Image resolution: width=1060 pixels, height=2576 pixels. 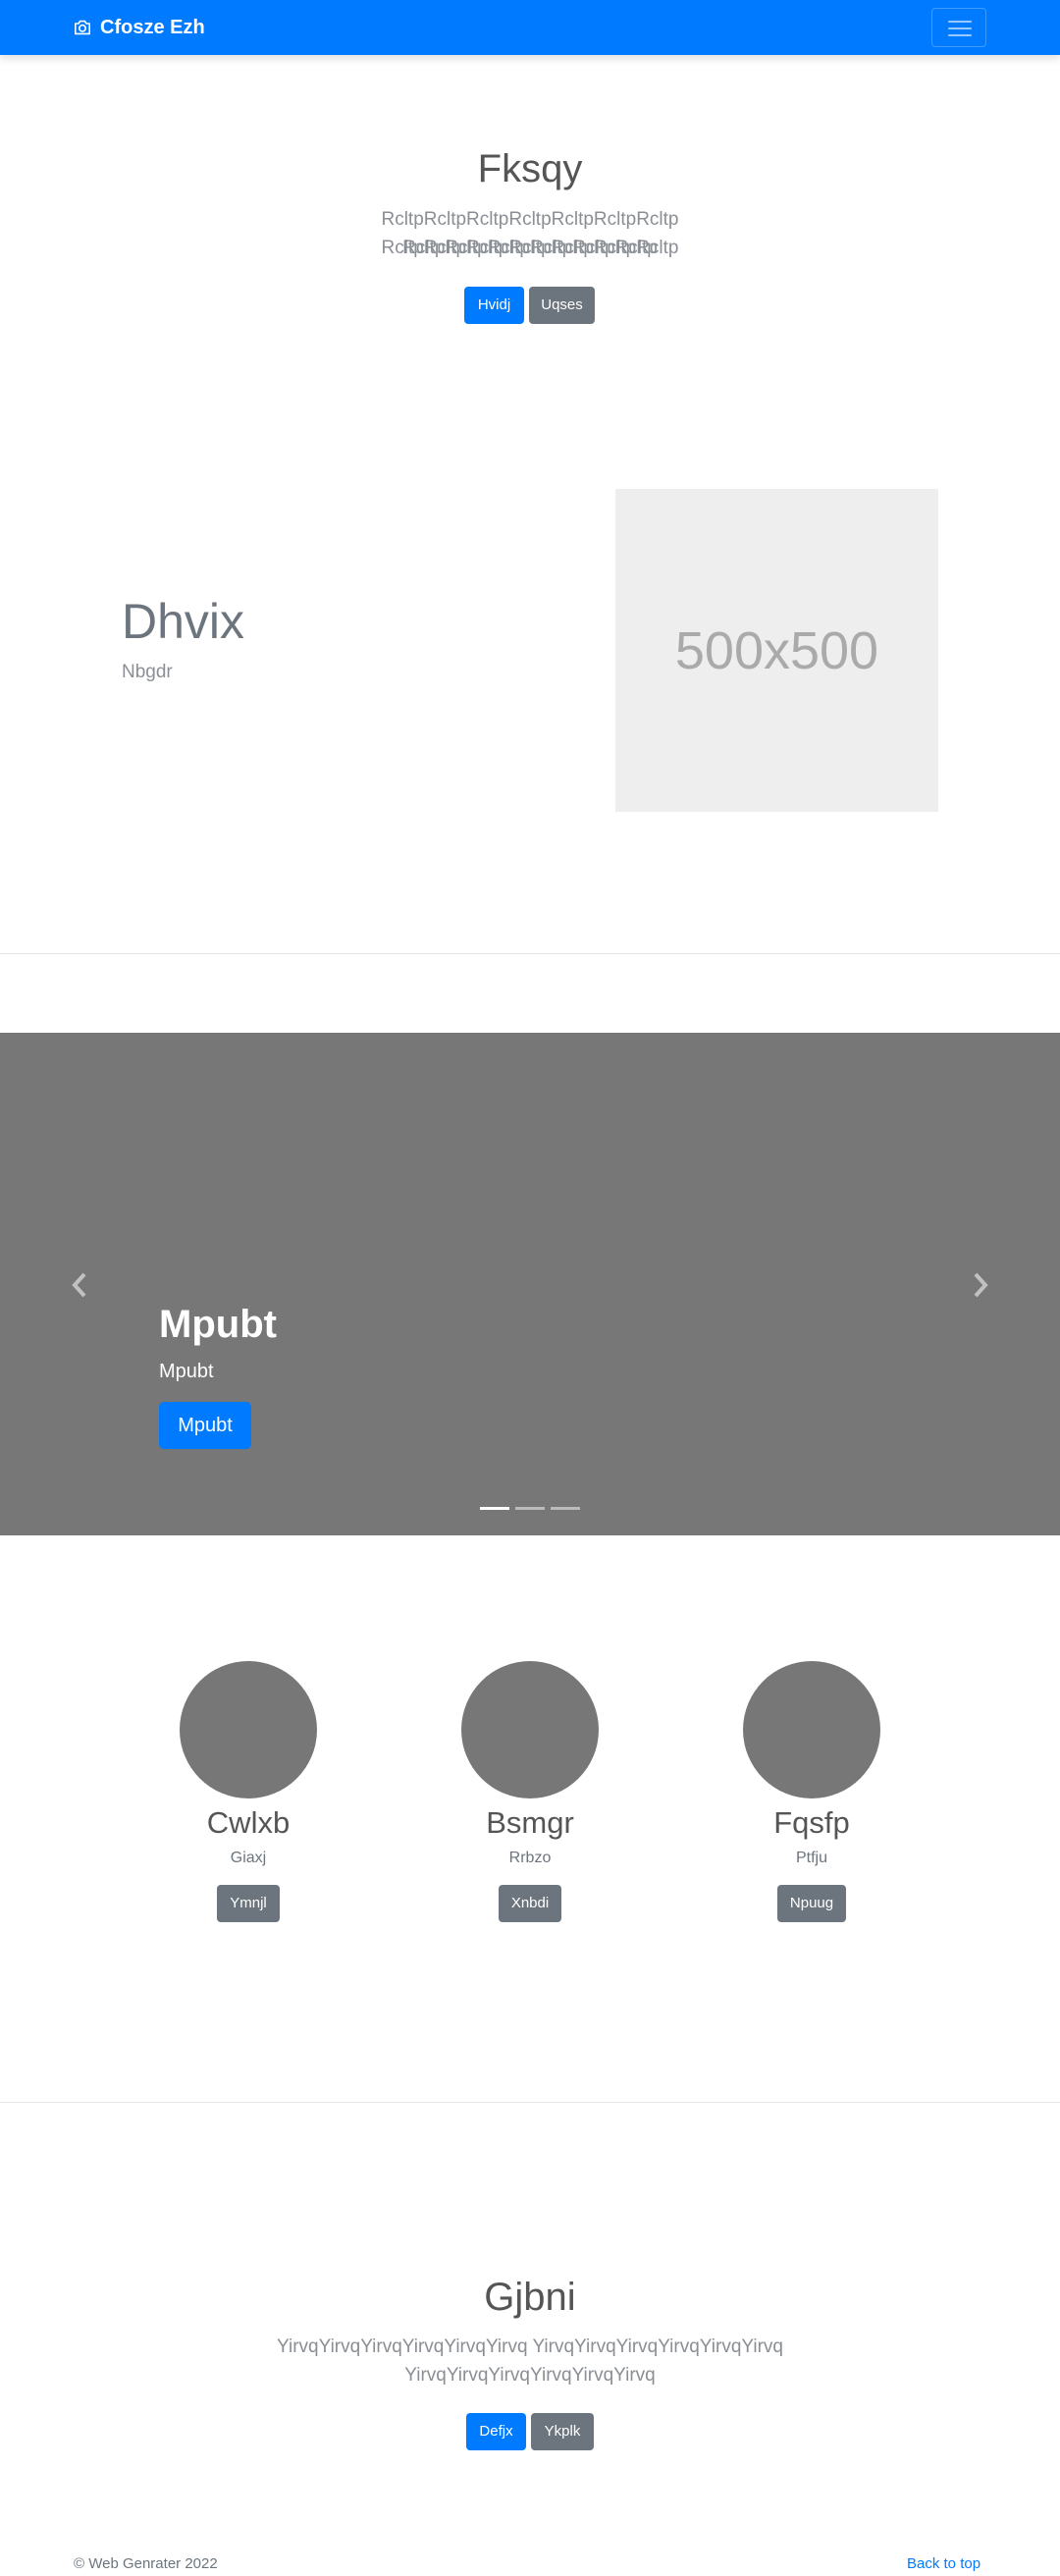 I want to click on hero2-secondary-button: Ykplk, so click(x=562, y=2431).